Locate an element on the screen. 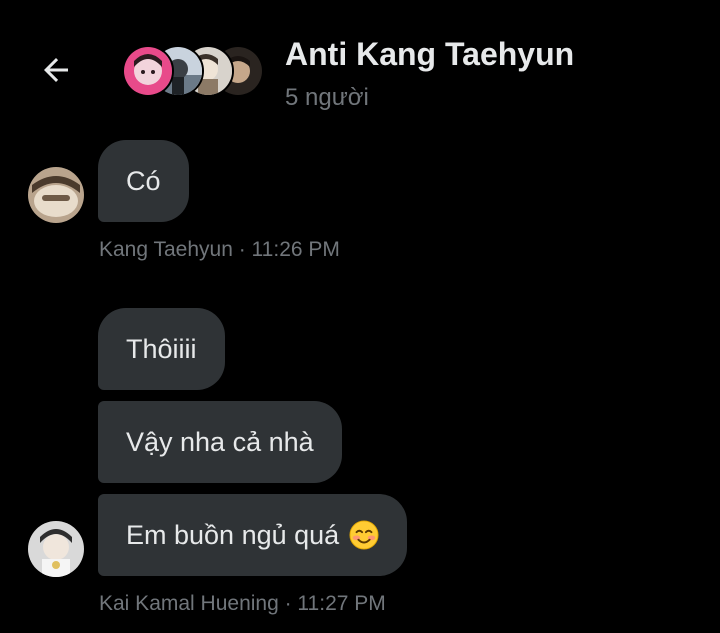 This screenshot has height=633, width=720. arrow-left-icon is located at coordinates (56, 70).